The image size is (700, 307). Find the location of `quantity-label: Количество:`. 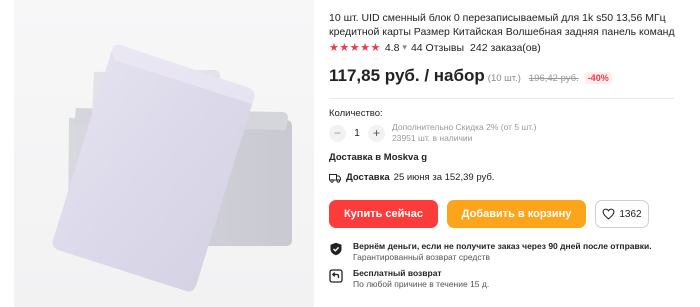

quantity-label: Количество: is located at coordinates (356, 113).